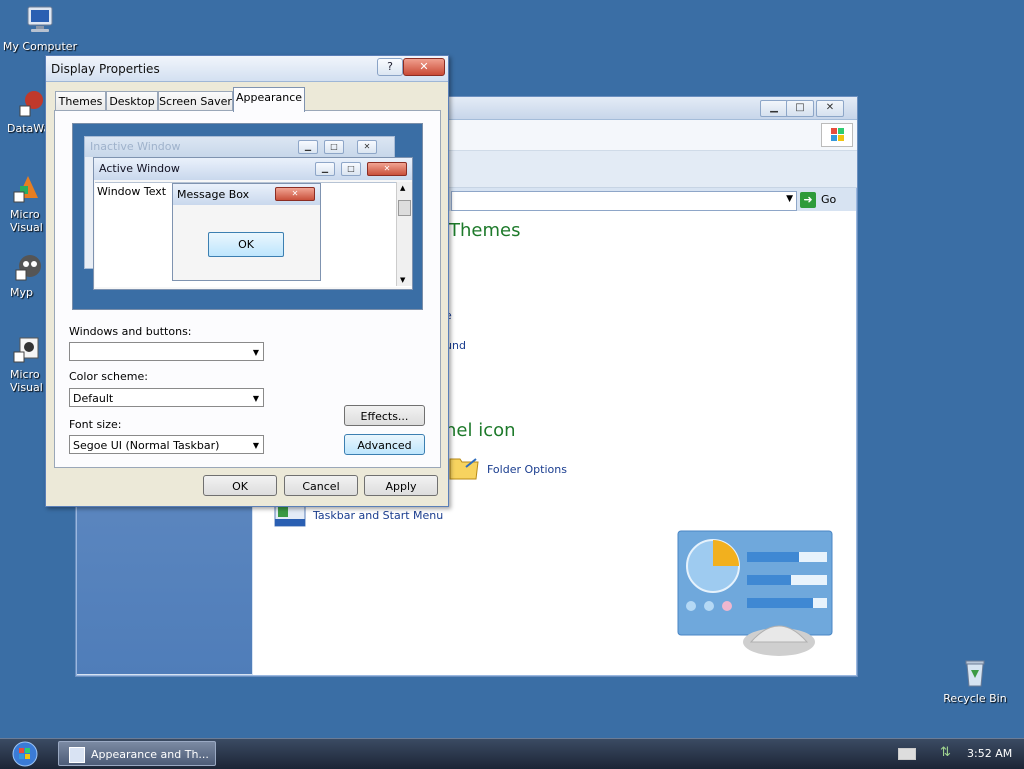 The height and width of the screenshot is (769, 1024). What do you see at coordinates (253, 169) in the screenshot?
I see `preview-active-title: Active Window` at bounding box center [253, 169].